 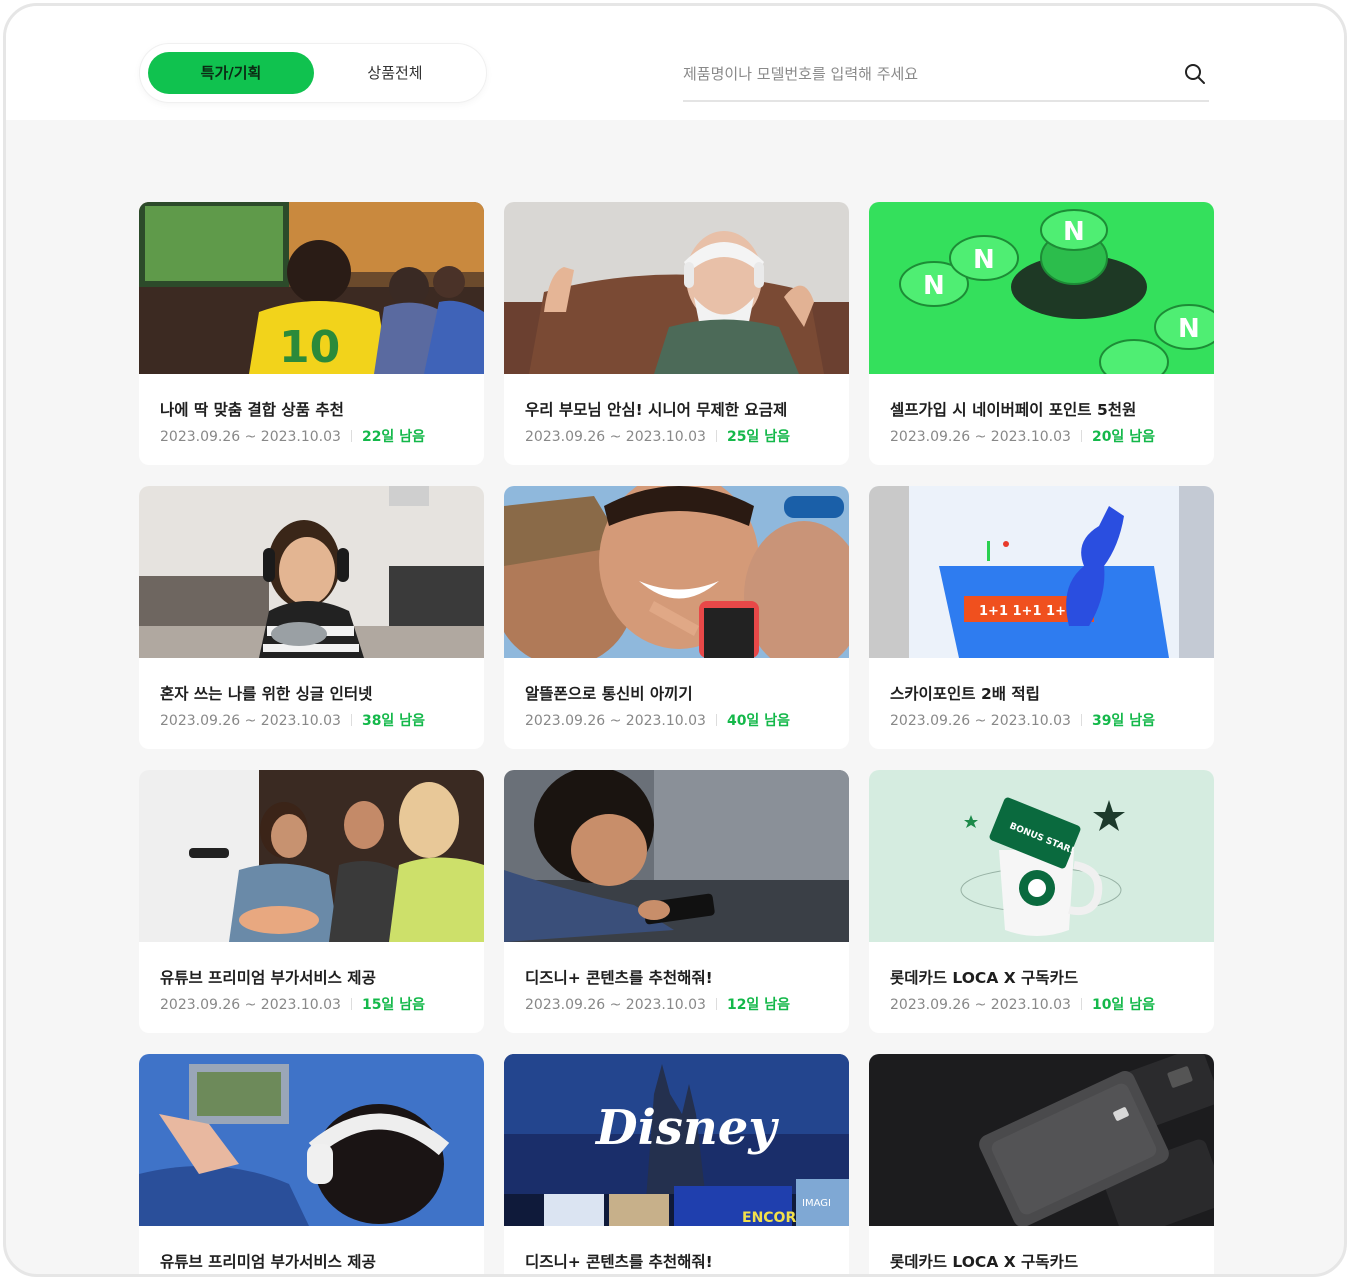 I want to click on card-image-naverpay-coins: N N N N, so click(x=1041, y=288).